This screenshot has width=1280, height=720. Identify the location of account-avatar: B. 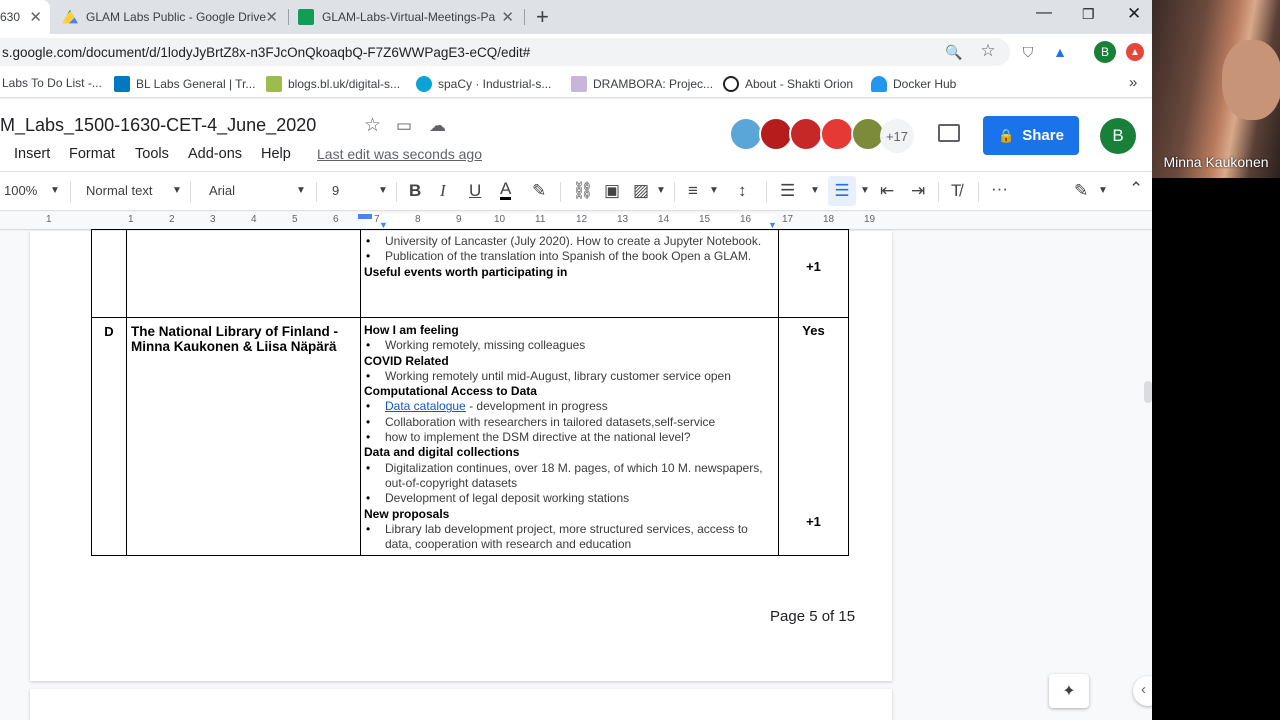
(1118, 136).